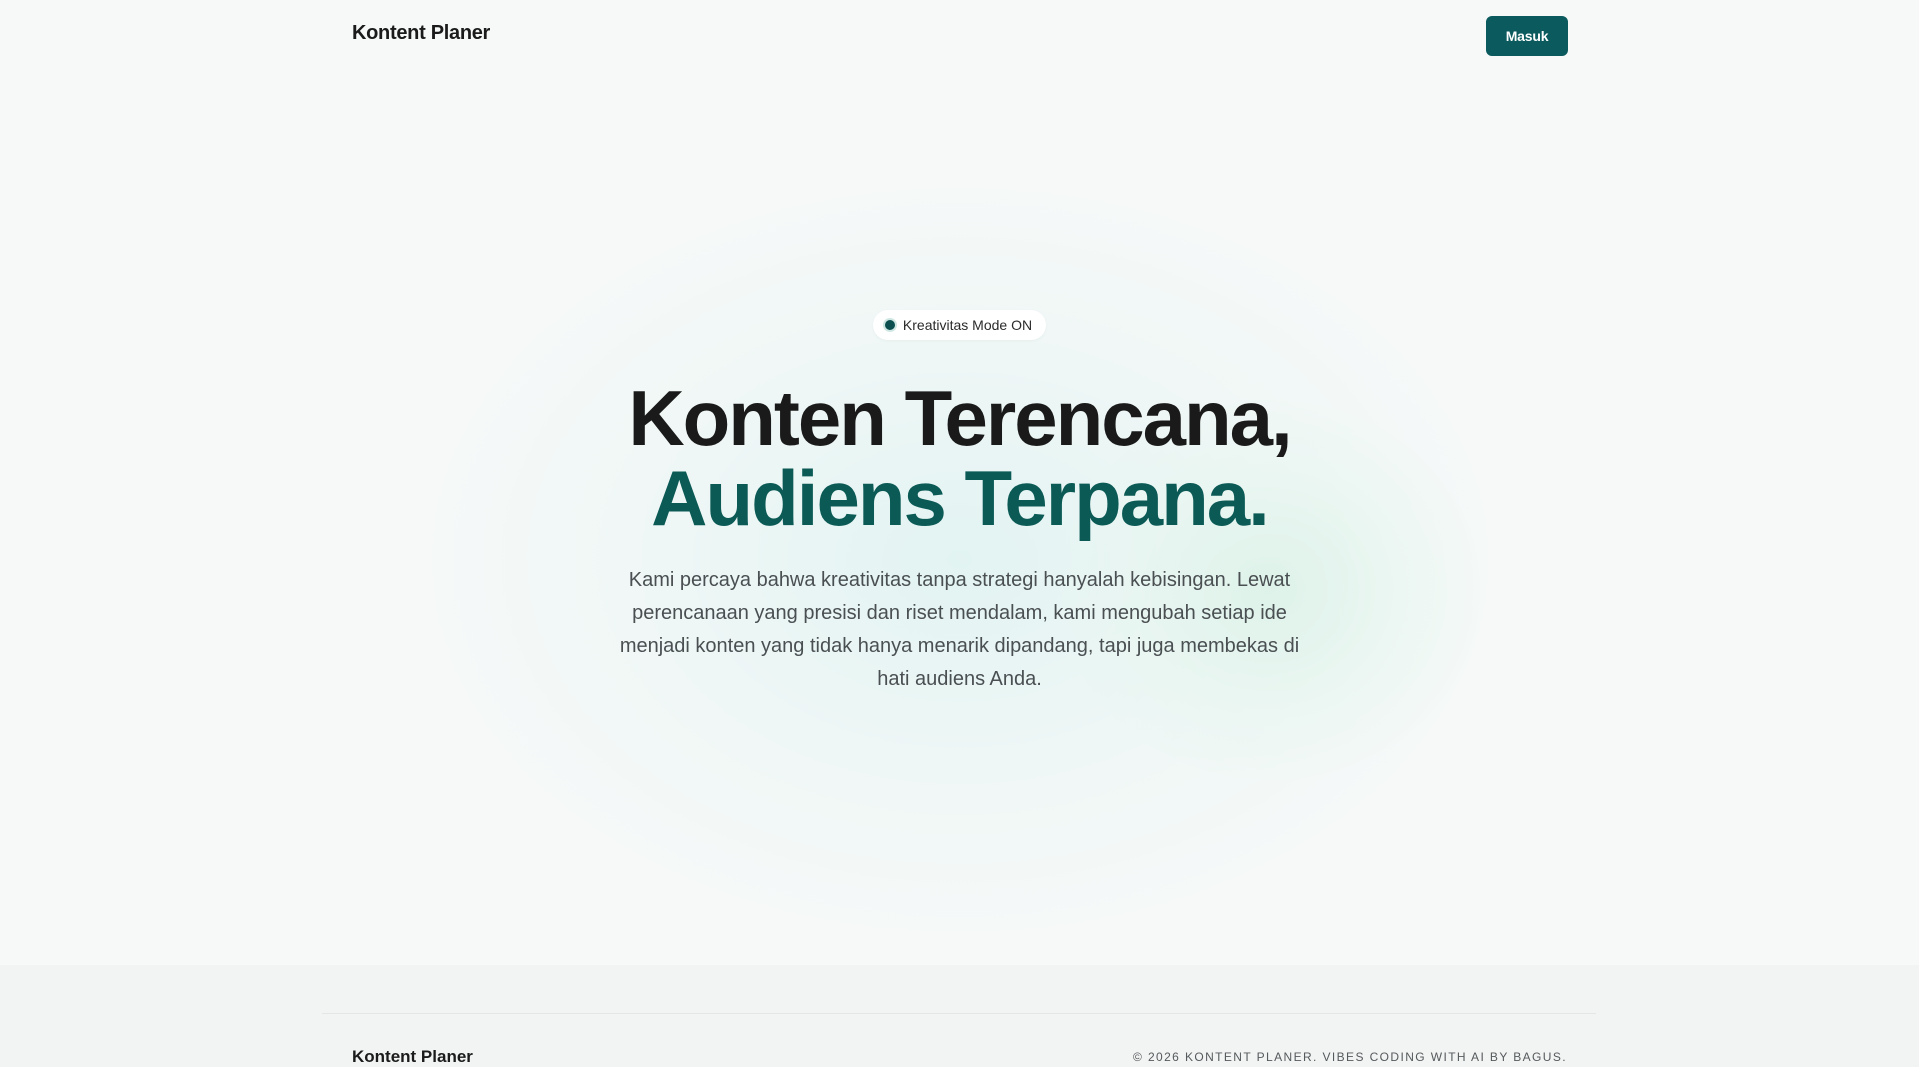 This screenshot has height=1067, width=1919. I want to click on hero-title-line-1: Konten Terencana,, so click(960, 418).